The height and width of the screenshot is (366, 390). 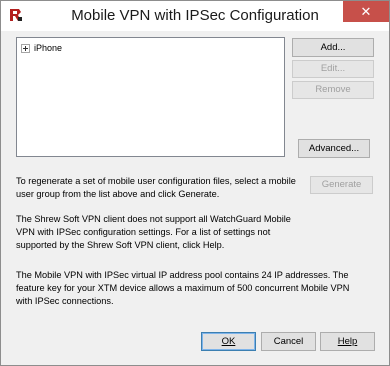 I want to click on title-bar: Mobile VPN with IPSec Configuration ✕, so click(x=195, y=16).